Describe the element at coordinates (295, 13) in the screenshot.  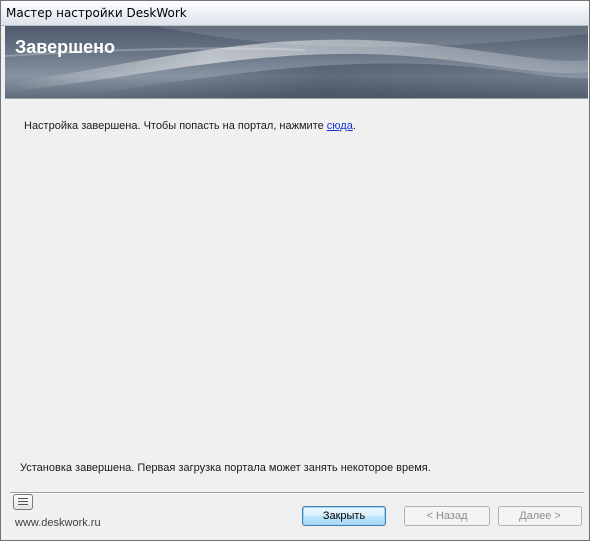
I see `title-bar: Мастер настройки DeskWork` at that location.